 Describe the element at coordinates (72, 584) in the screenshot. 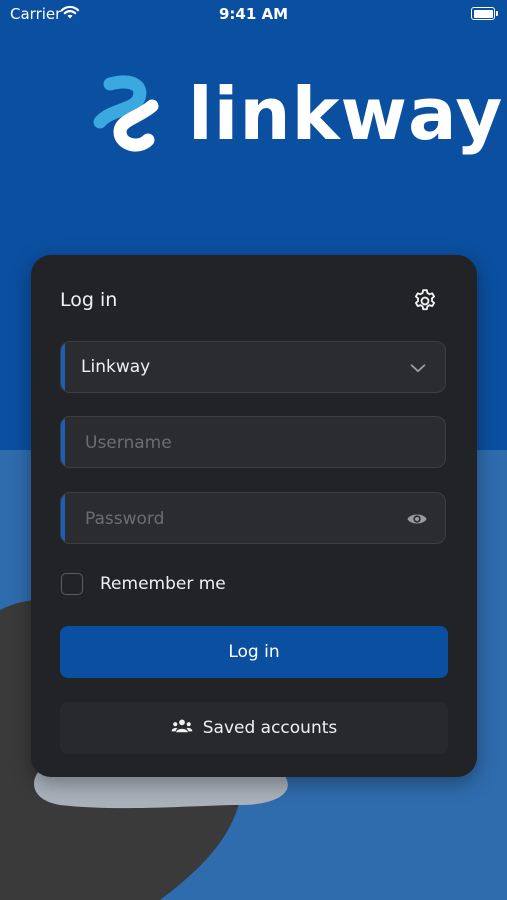

I see `remember-me-checkbox` at that location.